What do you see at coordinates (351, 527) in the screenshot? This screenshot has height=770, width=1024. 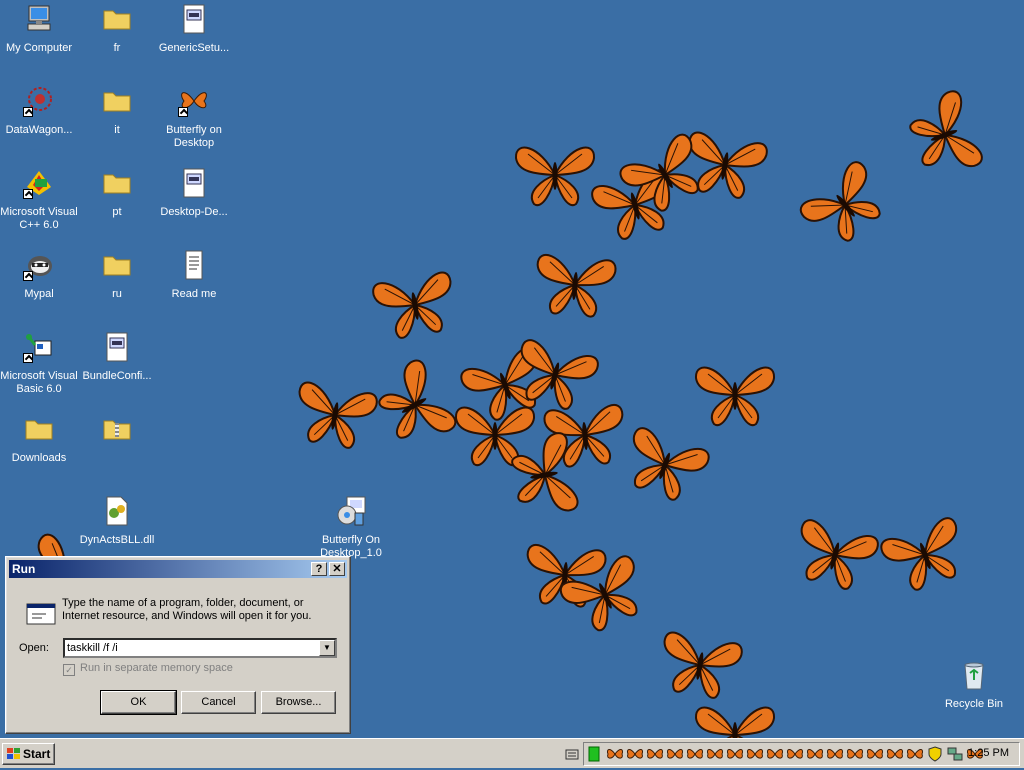 I see `desktop-icon-butterfly-installer: Butterfly On Desktop_1.0` at bounding box center [351, 527].